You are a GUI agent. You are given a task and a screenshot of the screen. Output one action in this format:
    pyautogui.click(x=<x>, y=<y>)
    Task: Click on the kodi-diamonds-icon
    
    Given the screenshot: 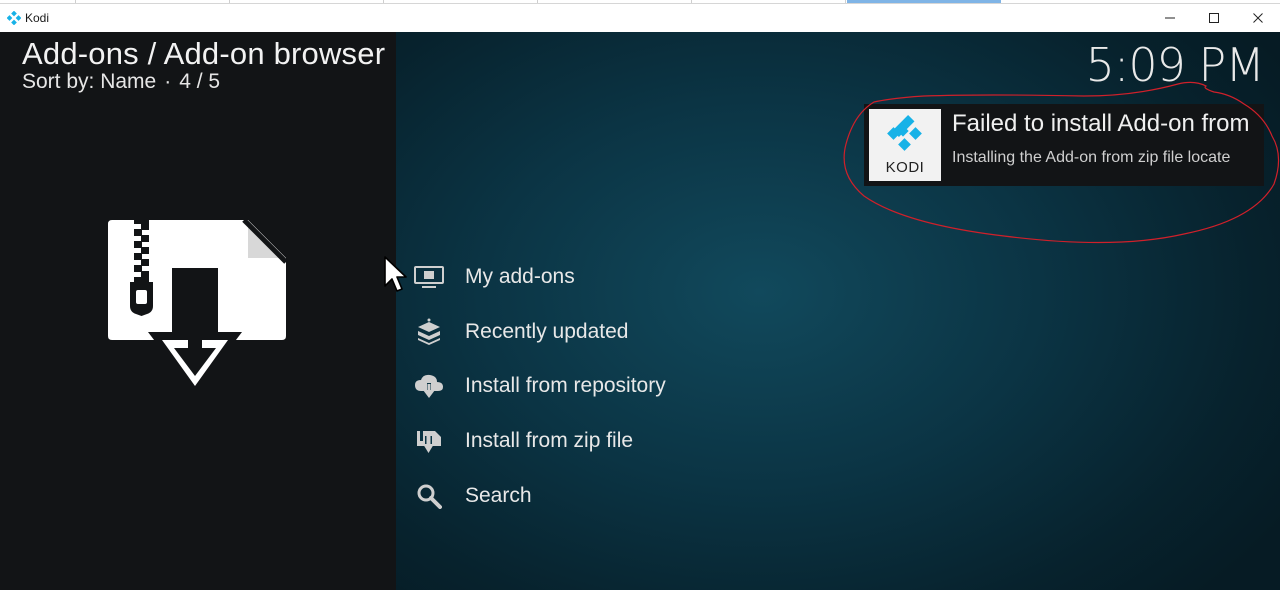 What is the action you would take?
    pyautogui.click(x=904, y=133)
    